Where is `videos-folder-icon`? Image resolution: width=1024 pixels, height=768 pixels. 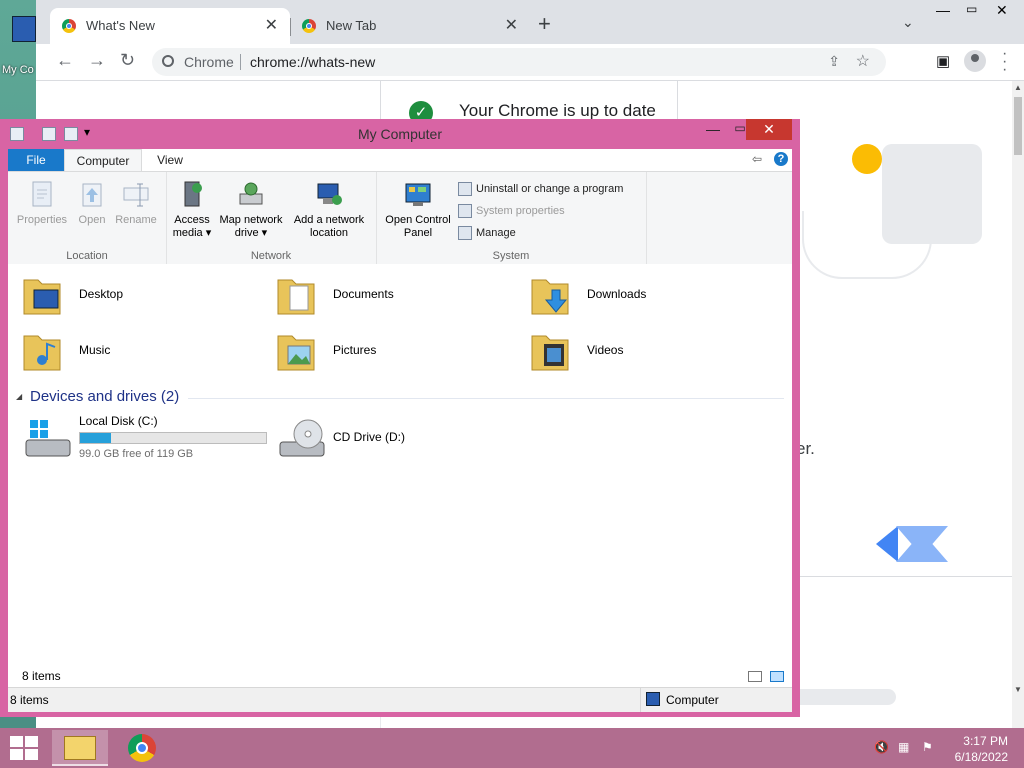 videos-folder-icon is located at coordinates (550, 353).